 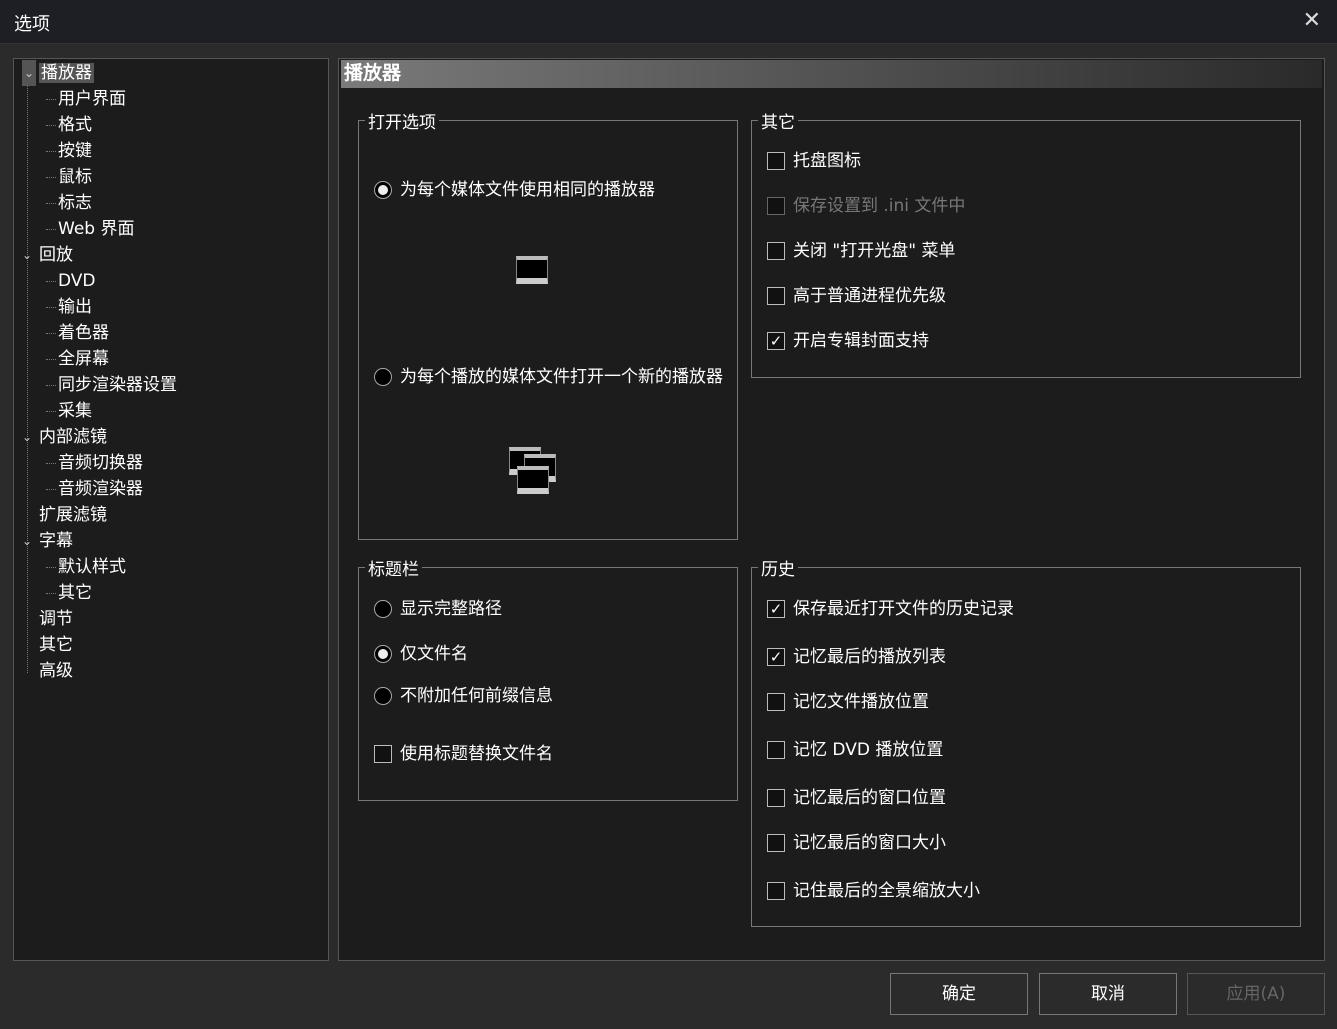 I want to click on option-label: 记忆 DVD 播放位置, so click(x=868, y=750).